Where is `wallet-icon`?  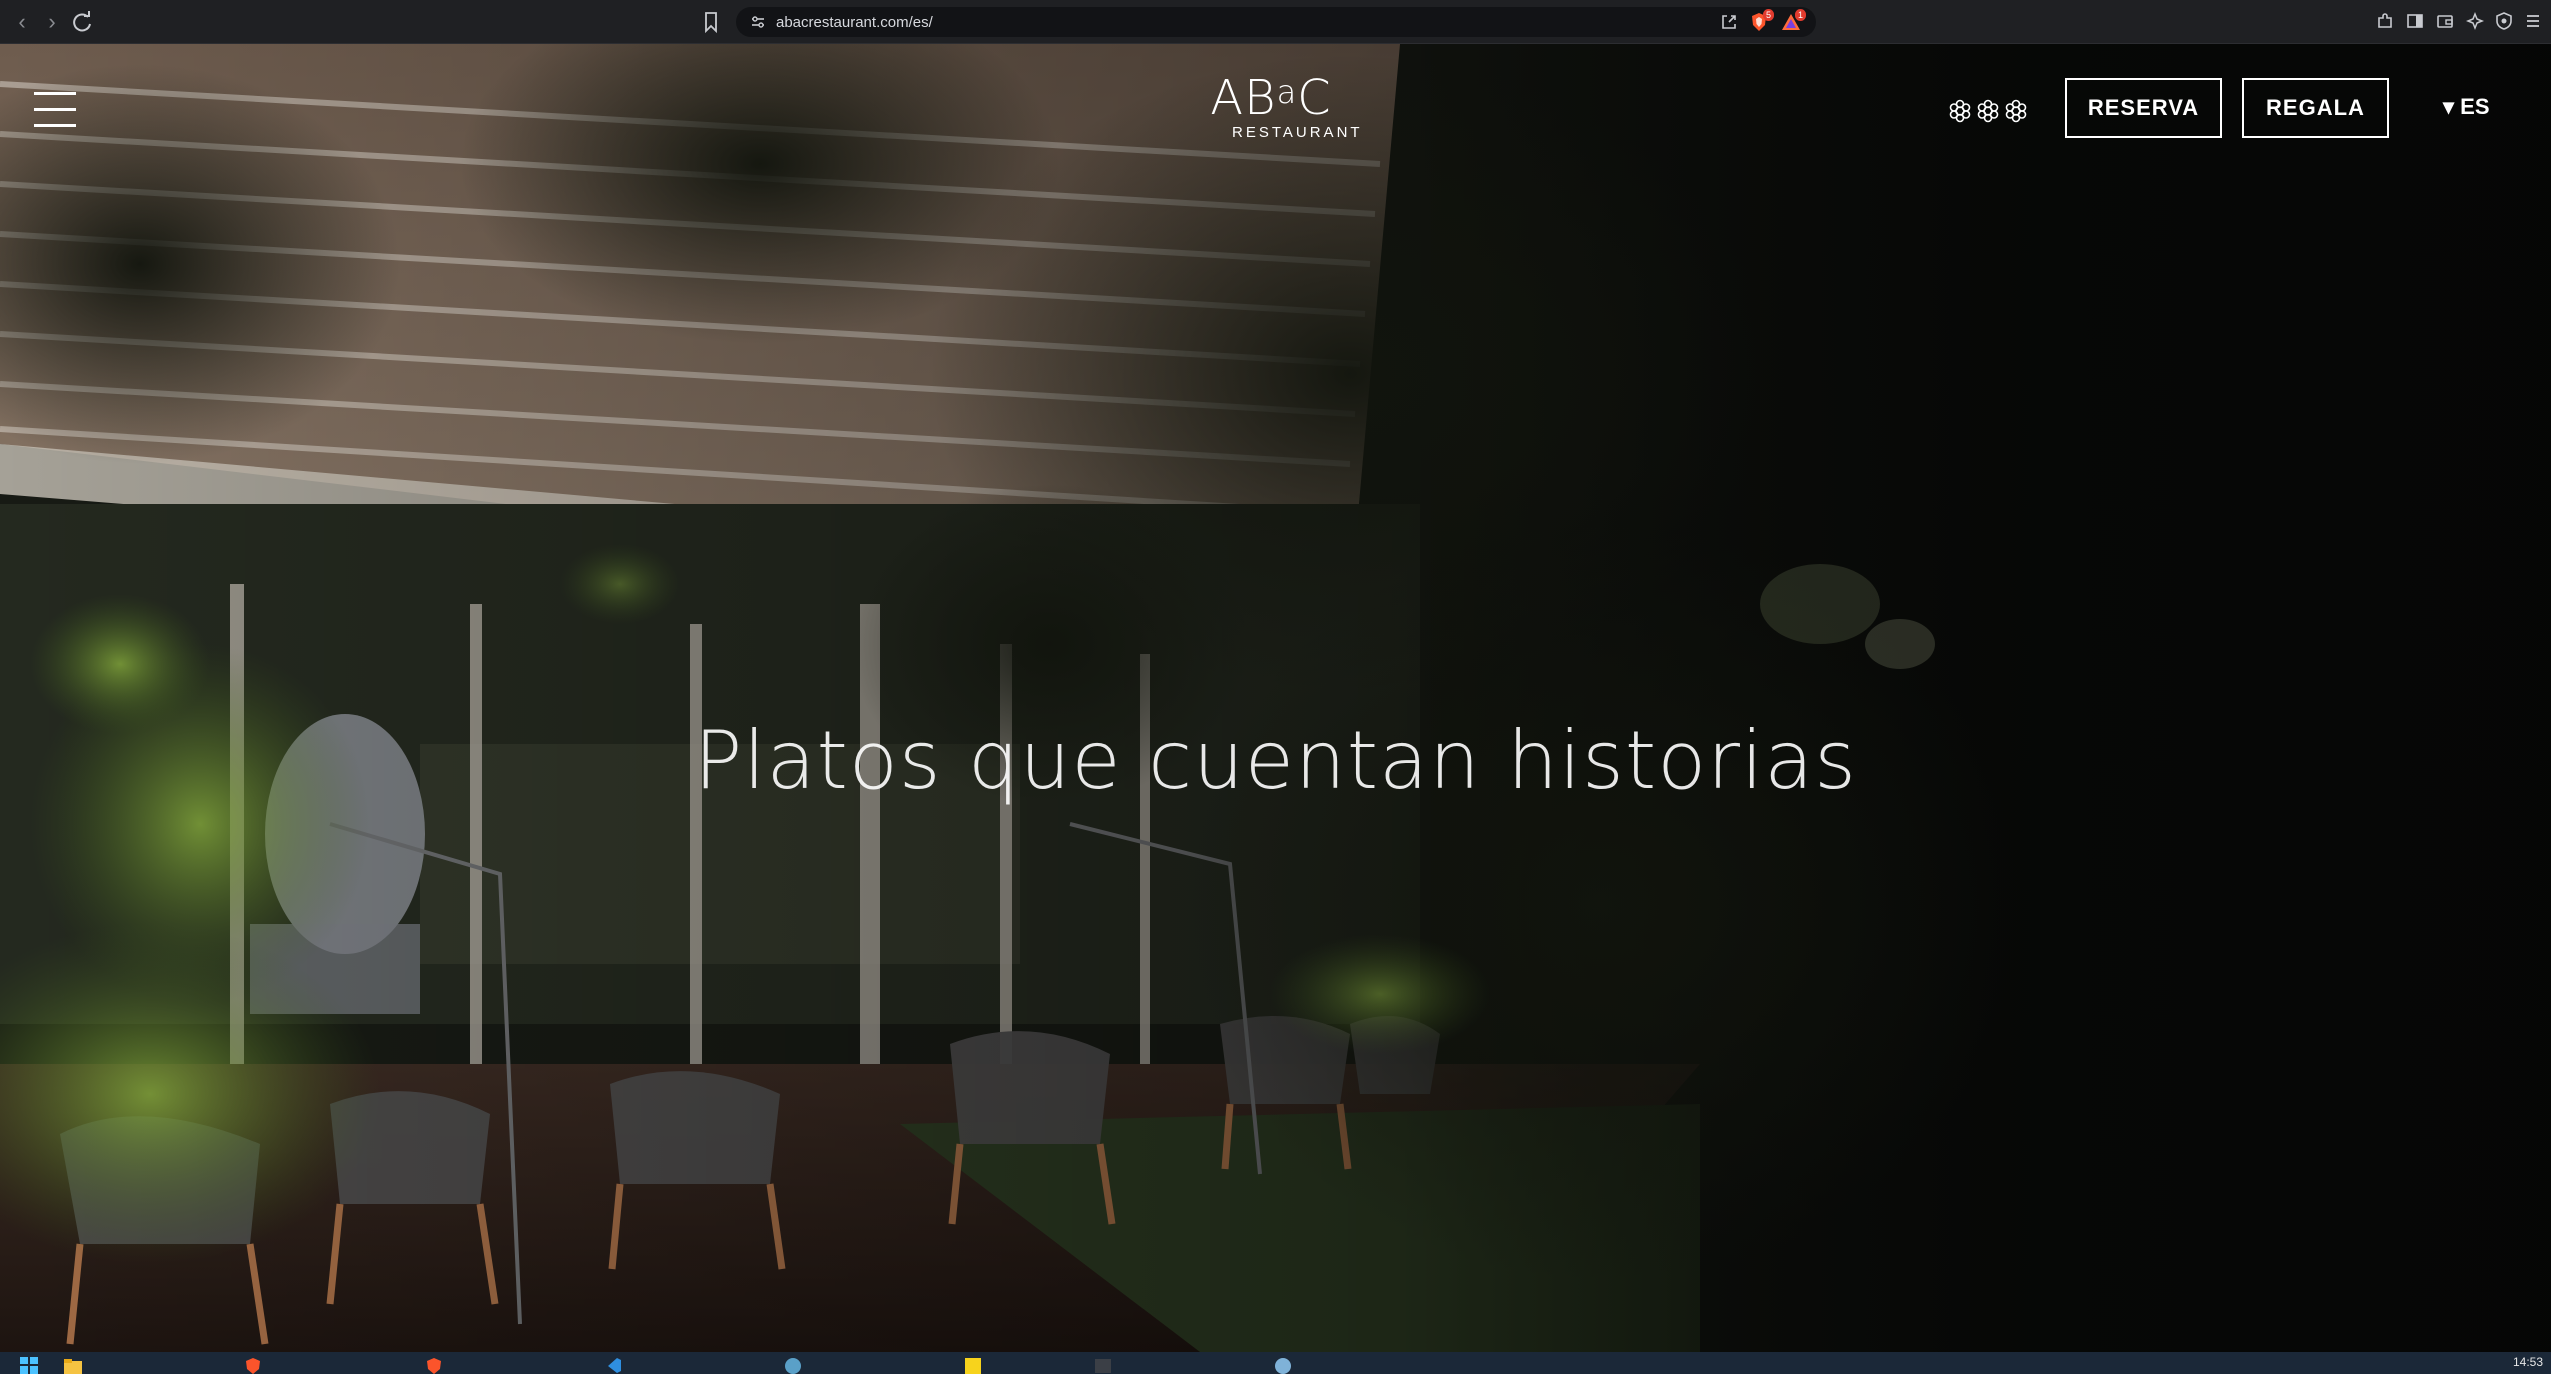
wallet-icon is located at coordinates (2445, 21).